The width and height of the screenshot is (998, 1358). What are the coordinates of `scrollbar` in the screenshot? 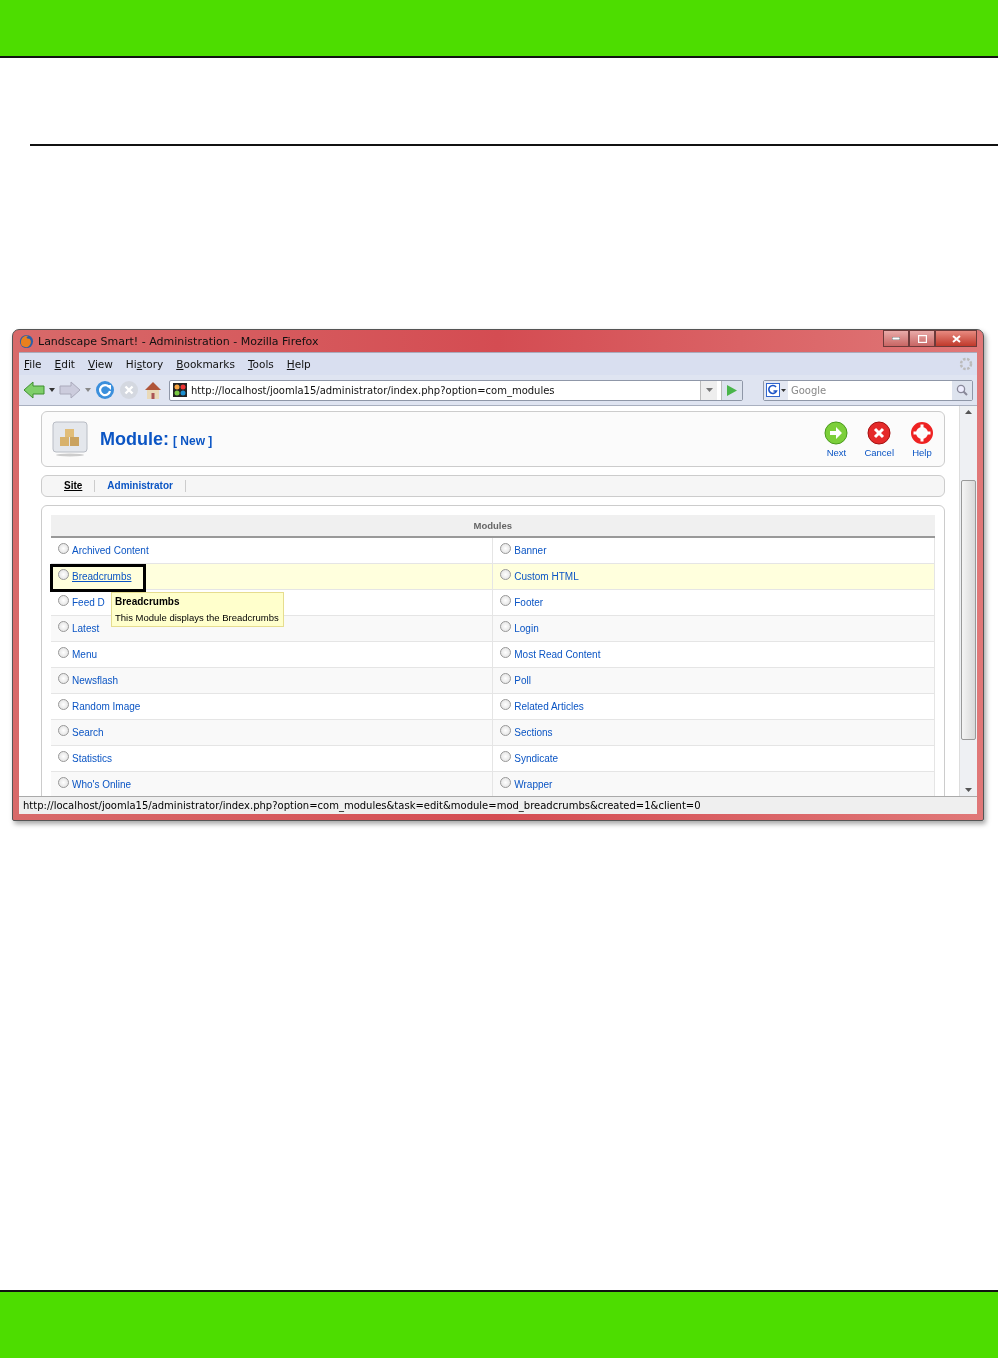 It's located at (968, 601).